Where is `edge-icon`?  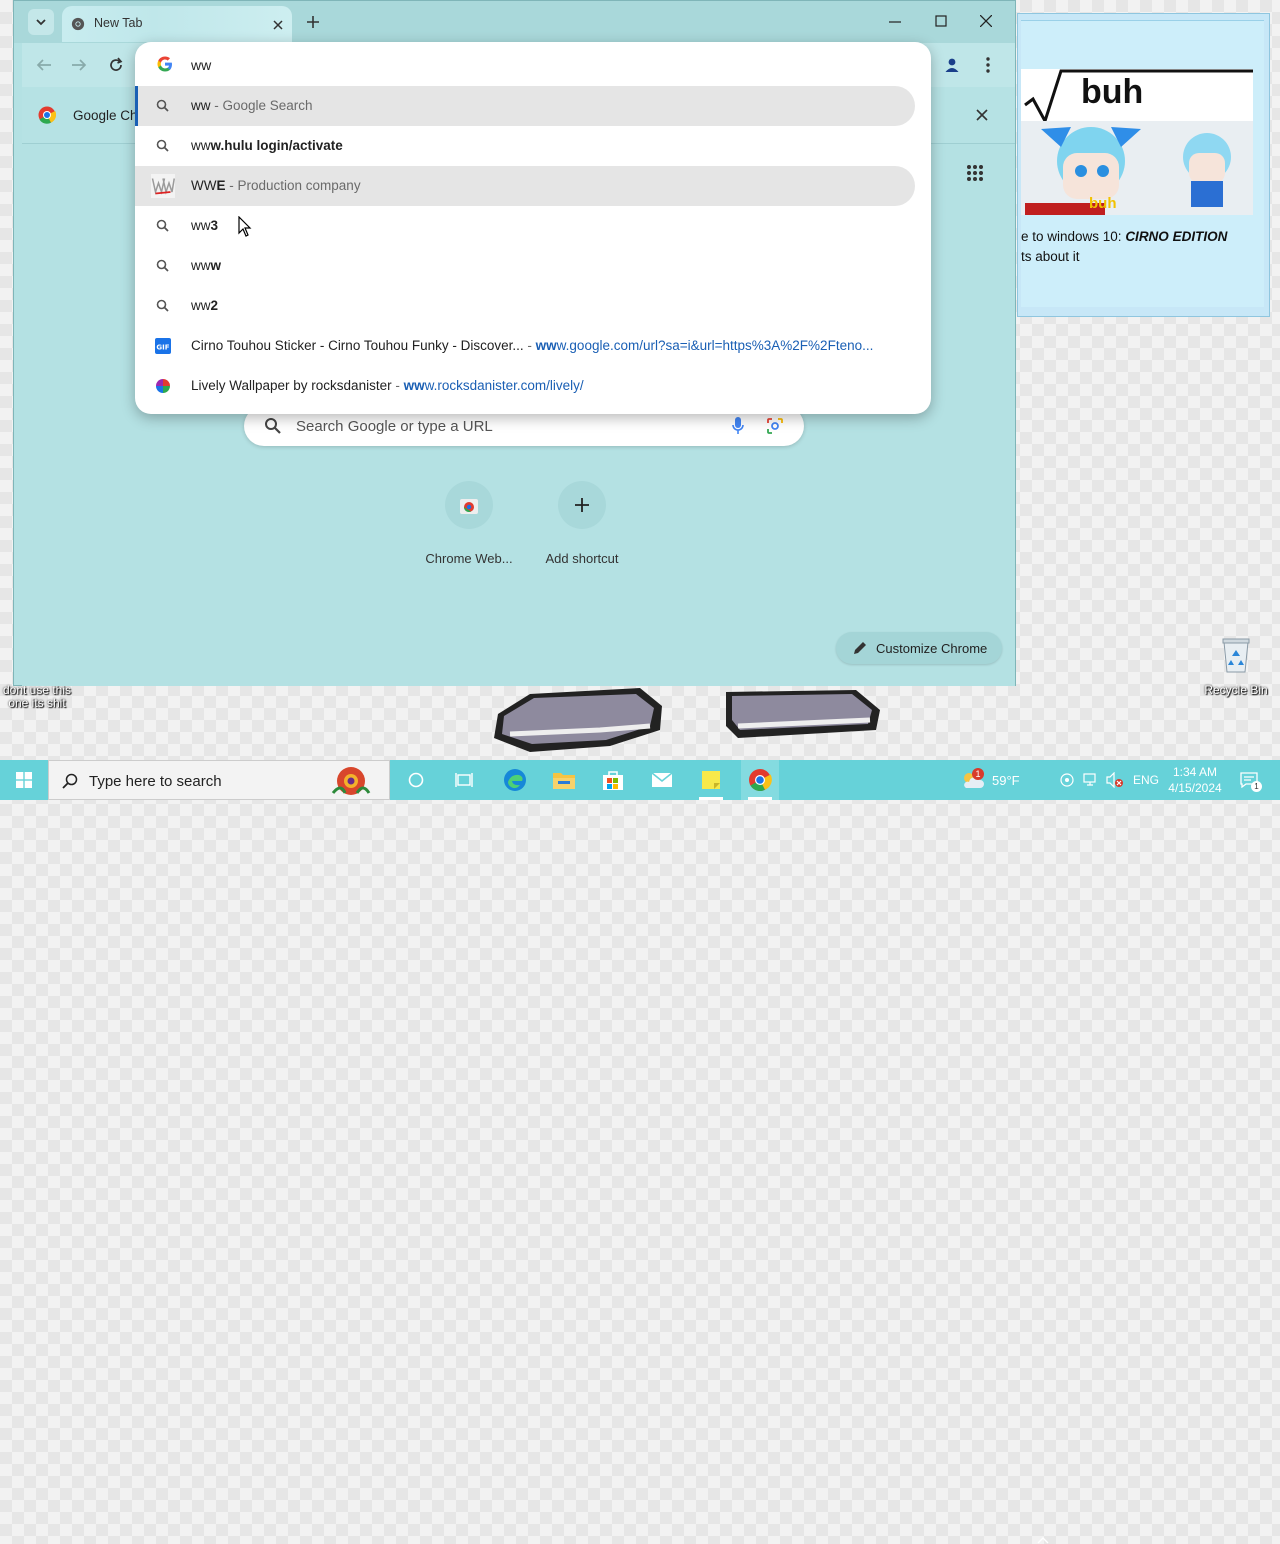 edge-icon is located at coordinates (515, 780).